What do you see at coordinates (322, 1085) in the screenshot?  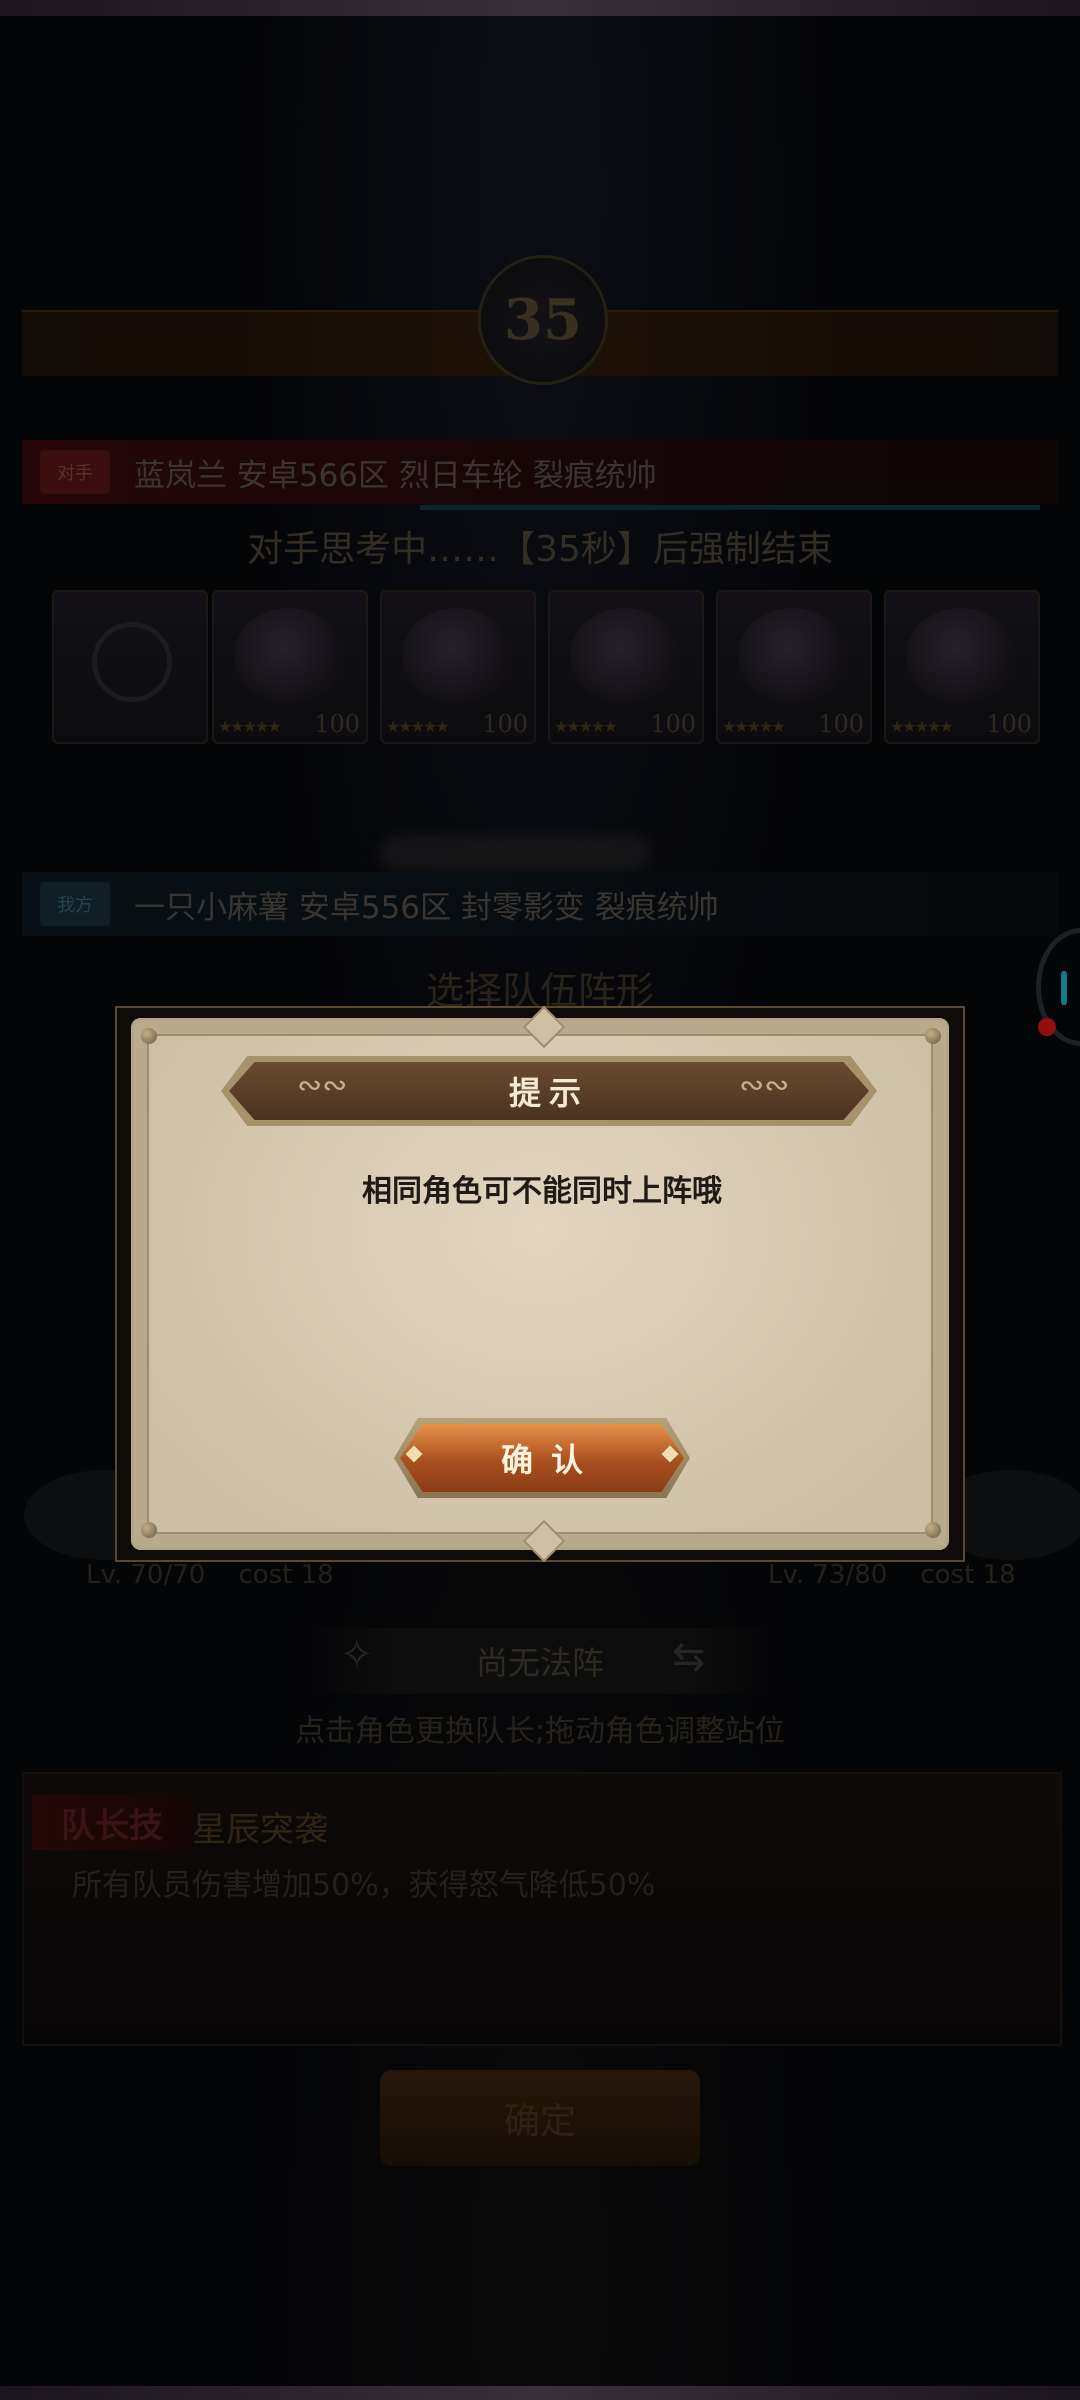 I see `flourish-left-icon: ∾∾` at bounding box center [322, 1085].